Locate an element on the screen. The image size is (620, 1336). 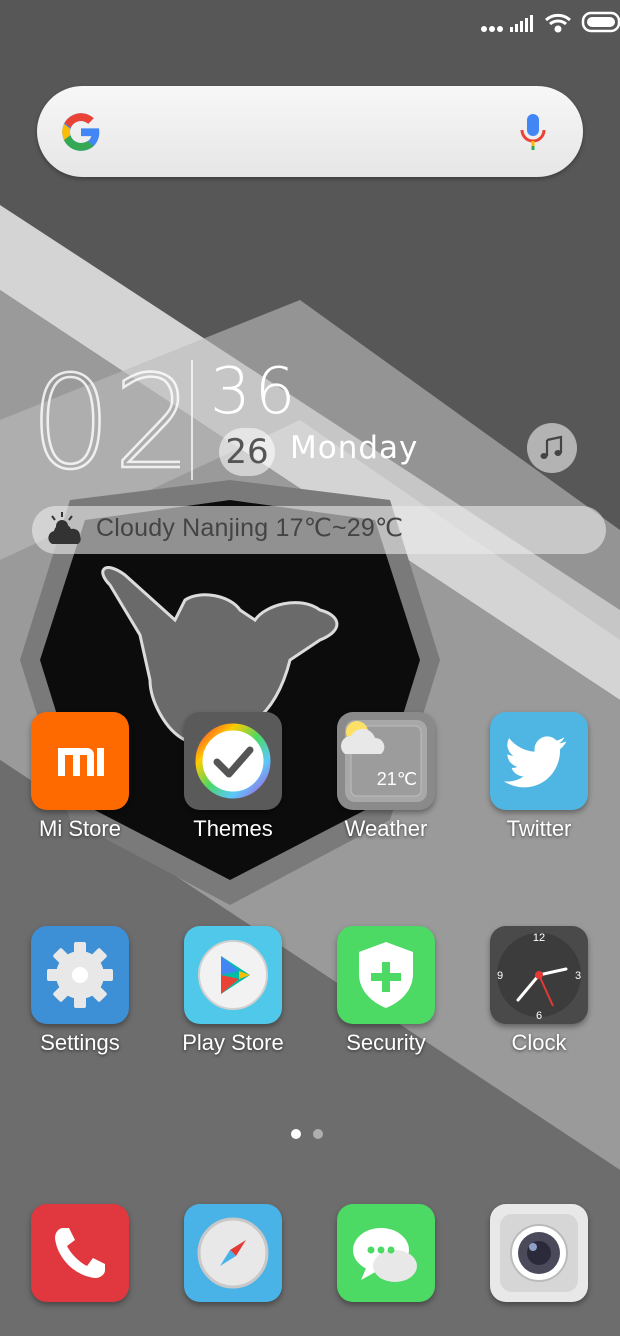
camera-icon is located at coordinates (539, 1253).